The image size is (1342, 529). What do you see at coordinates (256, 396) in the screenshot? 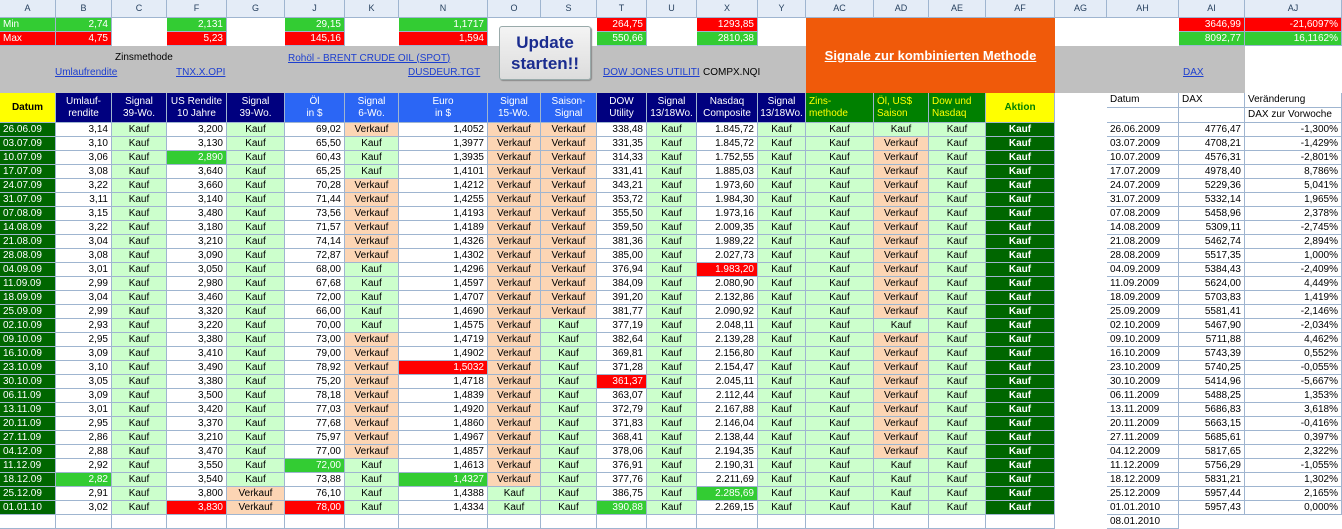
I see `cell-g: Kauf` at bounding box center [256, 396].